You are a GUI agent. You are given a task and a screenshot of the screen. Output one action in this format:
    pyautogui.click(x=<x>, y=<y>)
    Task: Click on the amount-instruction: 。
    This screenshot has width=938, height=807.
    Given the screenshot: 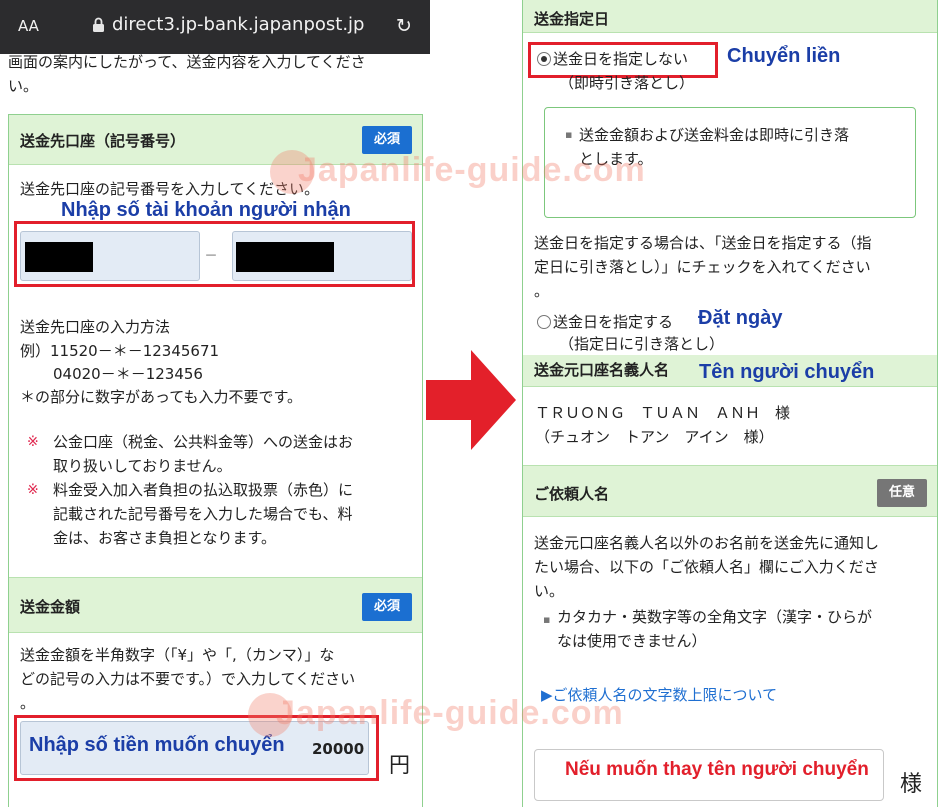 What is the action you would take?
    pyautogui.click(x=28, y=703)
    